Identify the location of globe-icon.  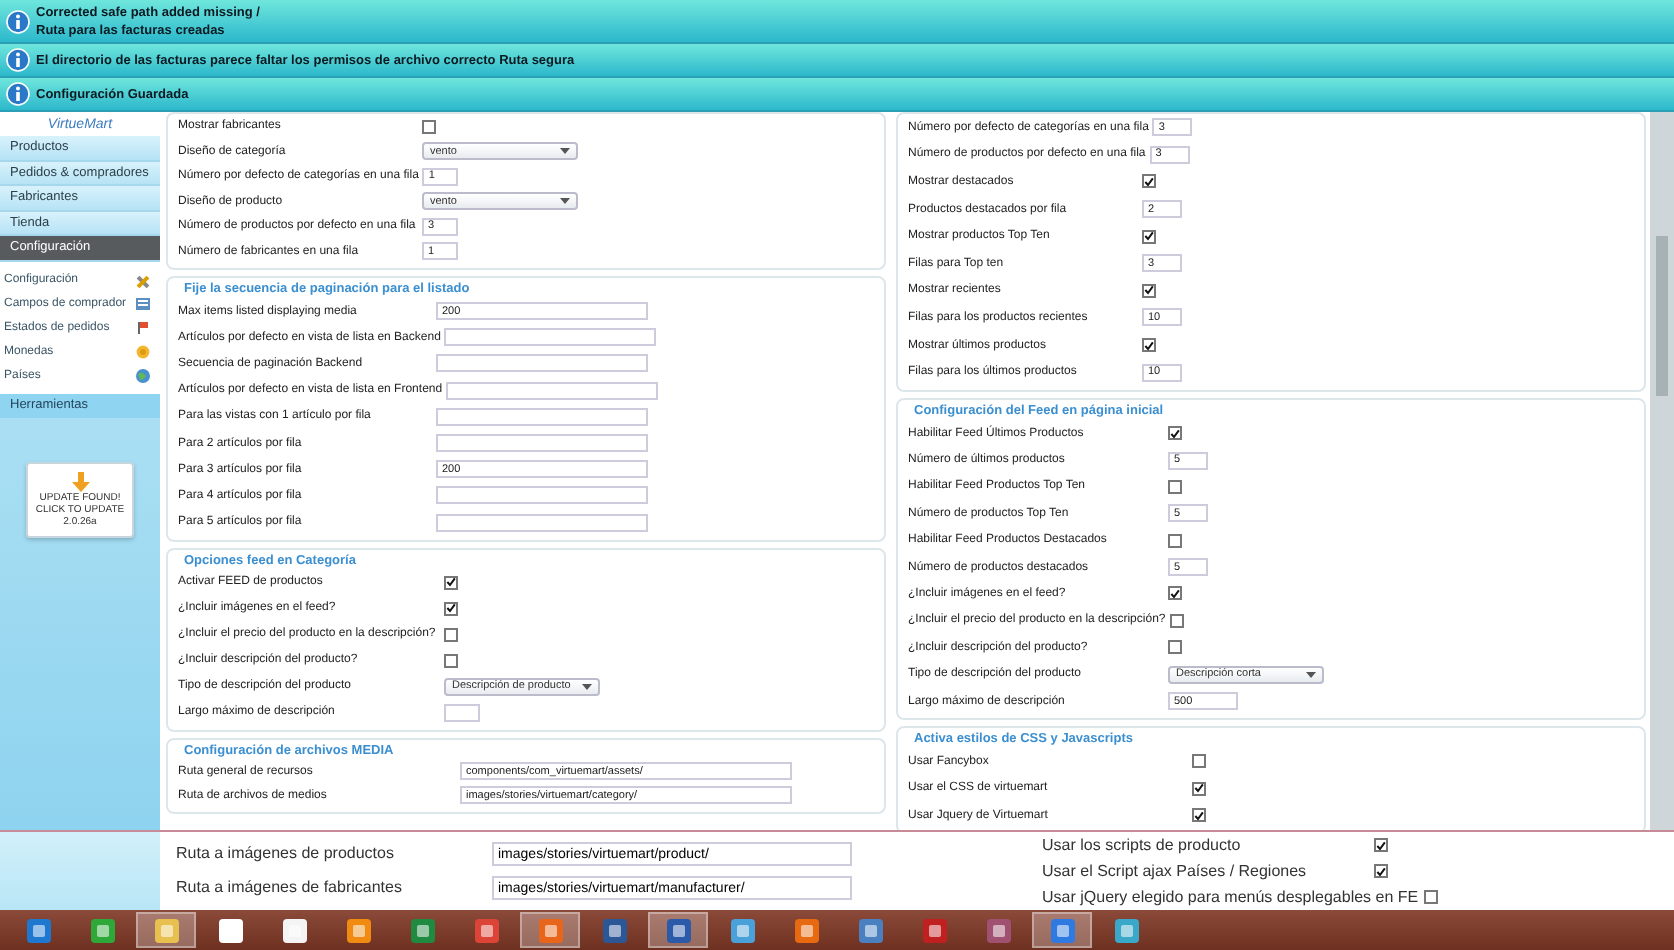
(143, 375).